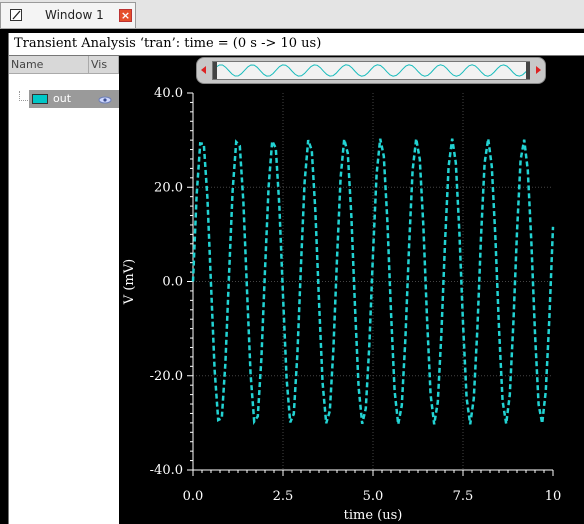 The image size is (584, 524). What do you see at coordinates (74, 99) in the screenshot?
I see `trace-row-out: out` at bounding box center [74, 99].